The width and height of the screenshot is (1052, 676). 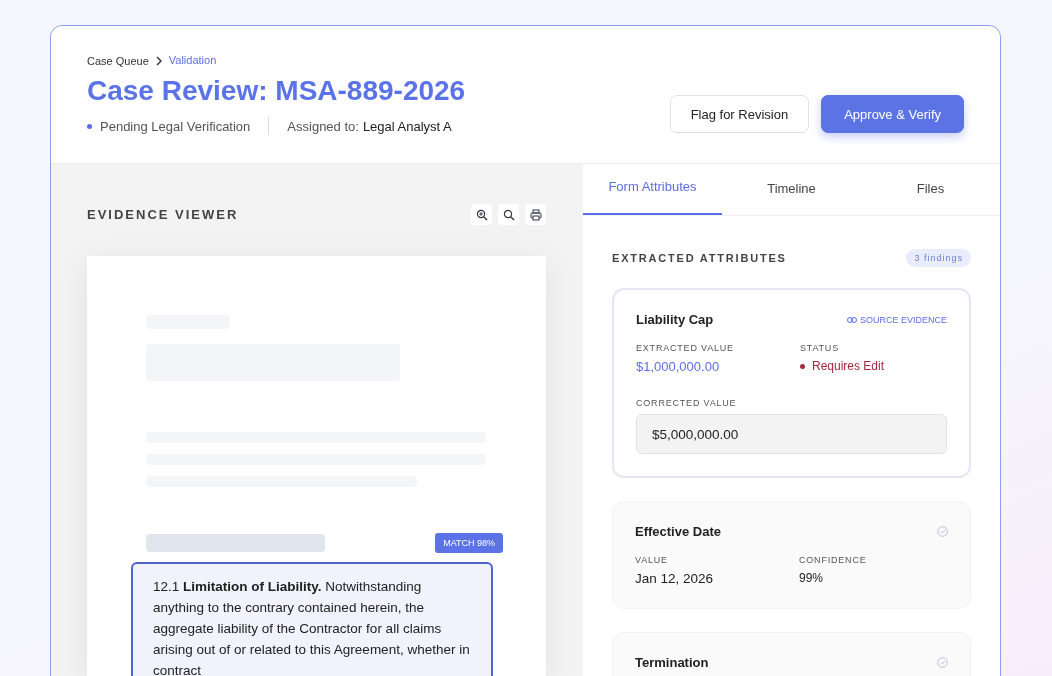 I want to click on attribute-title: Liability Cap, so click(x=675, y=319).